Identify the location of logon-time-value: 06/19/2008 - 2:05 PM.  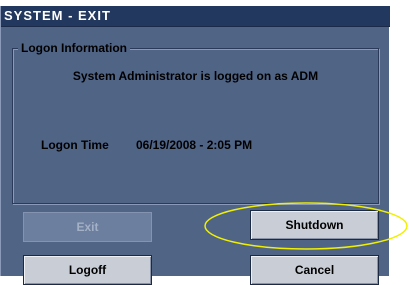
(194, 145).